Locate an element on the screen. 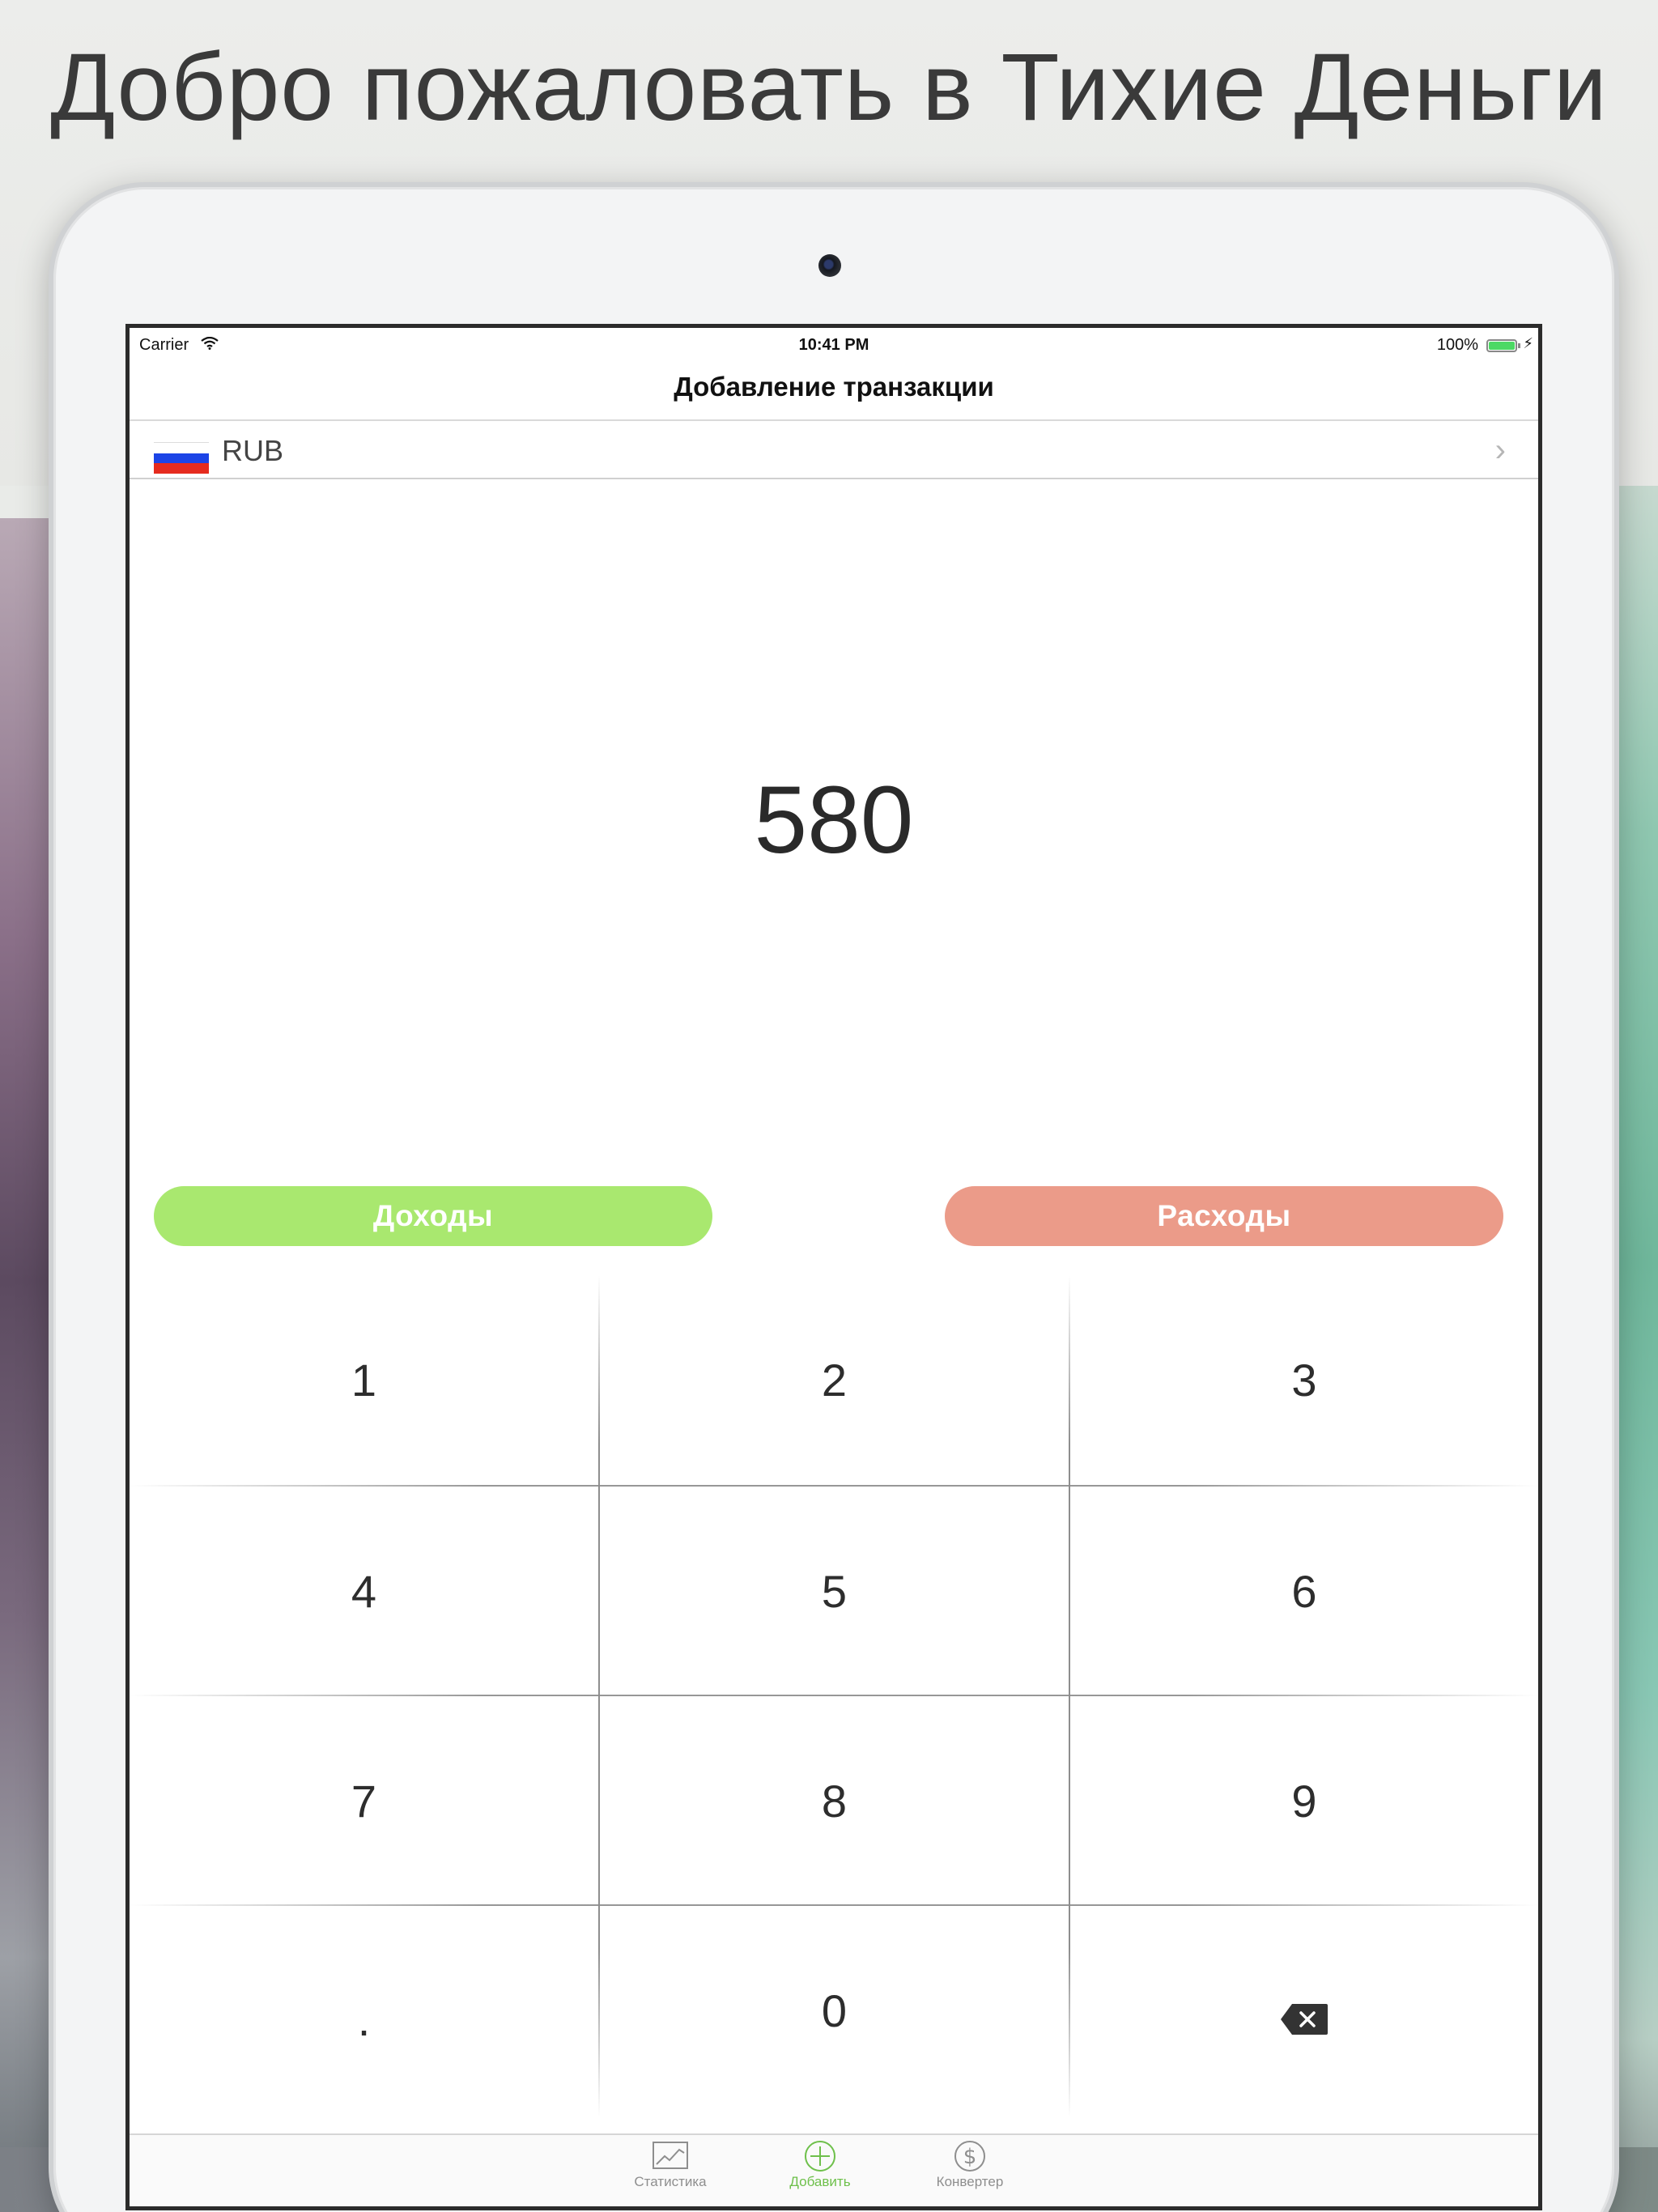 The image size is (1658, 2212). chevron-right-icon: › is located at coordinates (1500, 450).